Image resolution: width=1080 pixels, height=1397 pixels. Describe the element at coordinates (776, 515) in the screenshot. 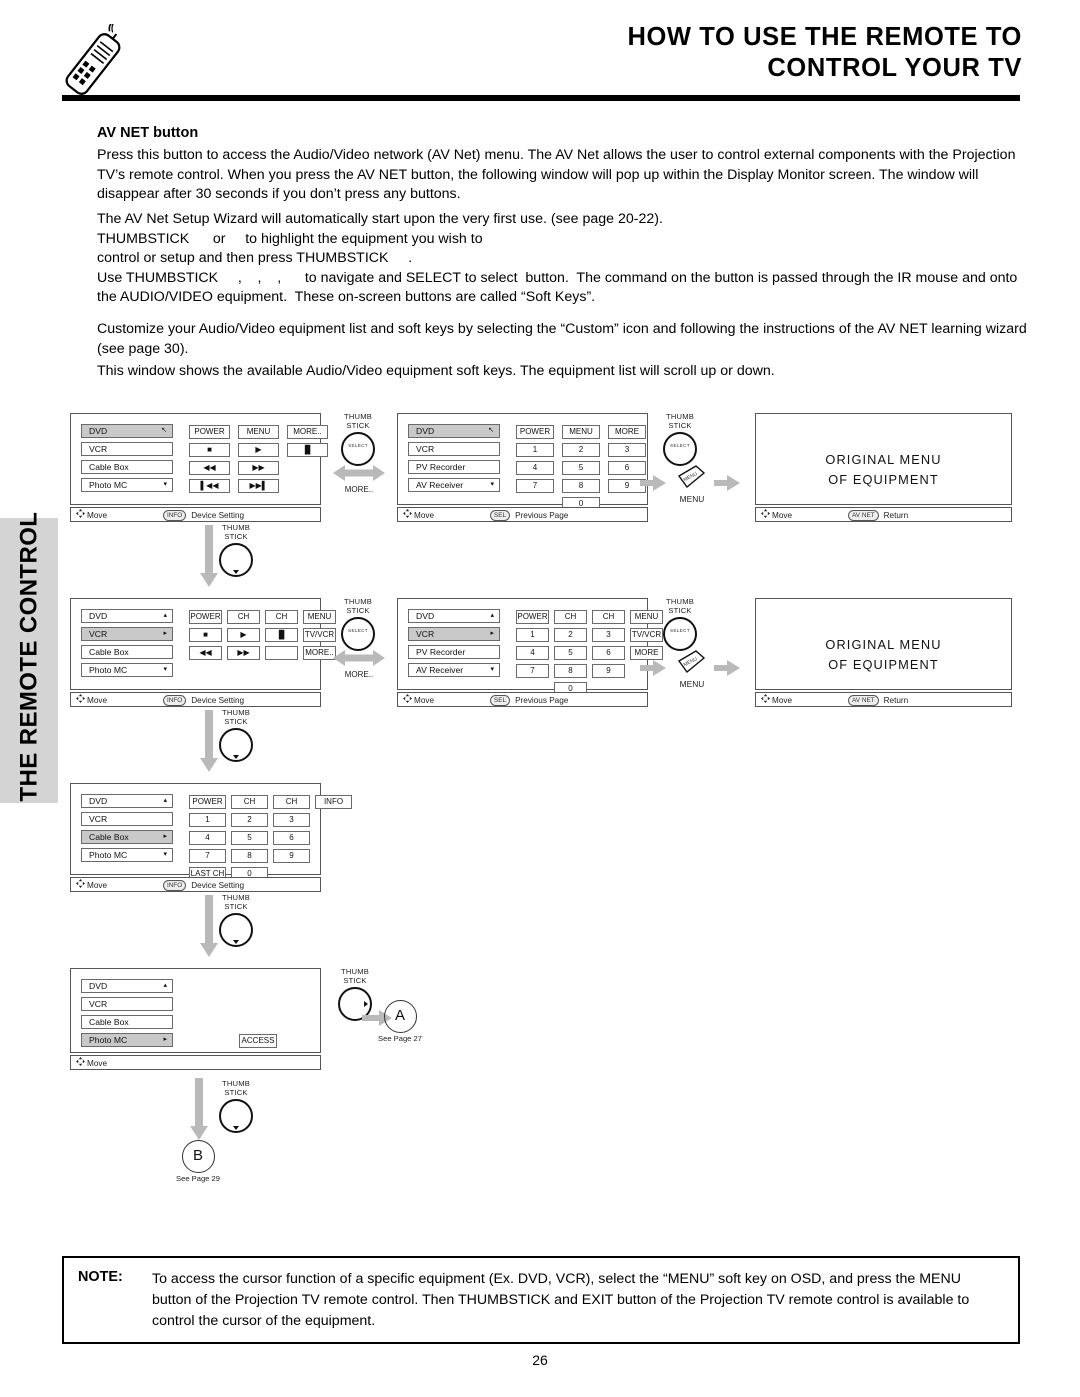

I see `status-move: Move` at that location.